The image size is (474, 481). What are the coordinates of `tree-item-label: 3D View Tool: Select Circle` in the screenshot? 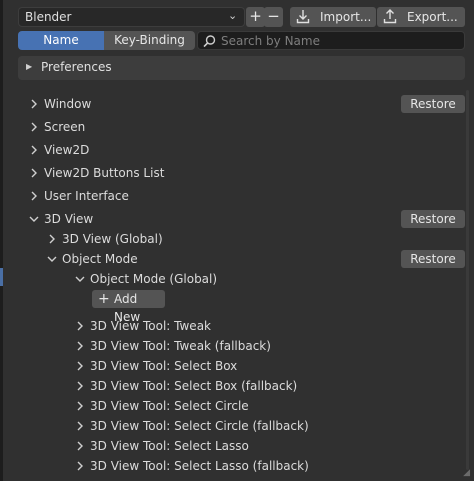 It's located at (169, 406).